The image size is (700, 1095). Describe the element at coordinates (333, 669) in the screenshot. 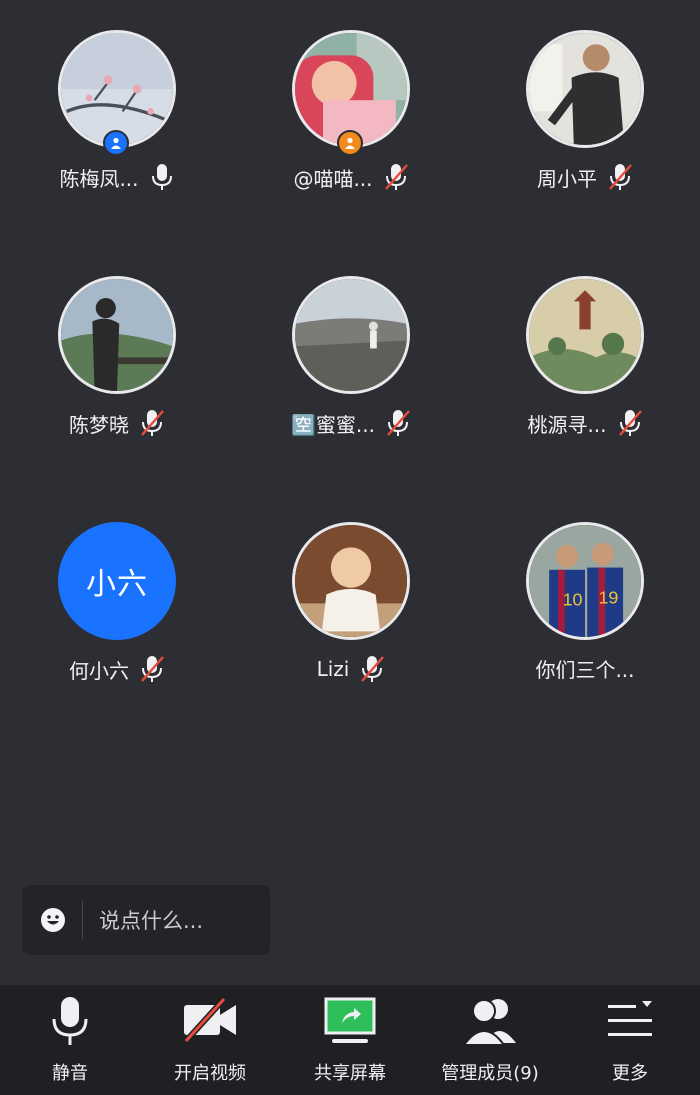

I see `participant-name: Lizi` at that location.